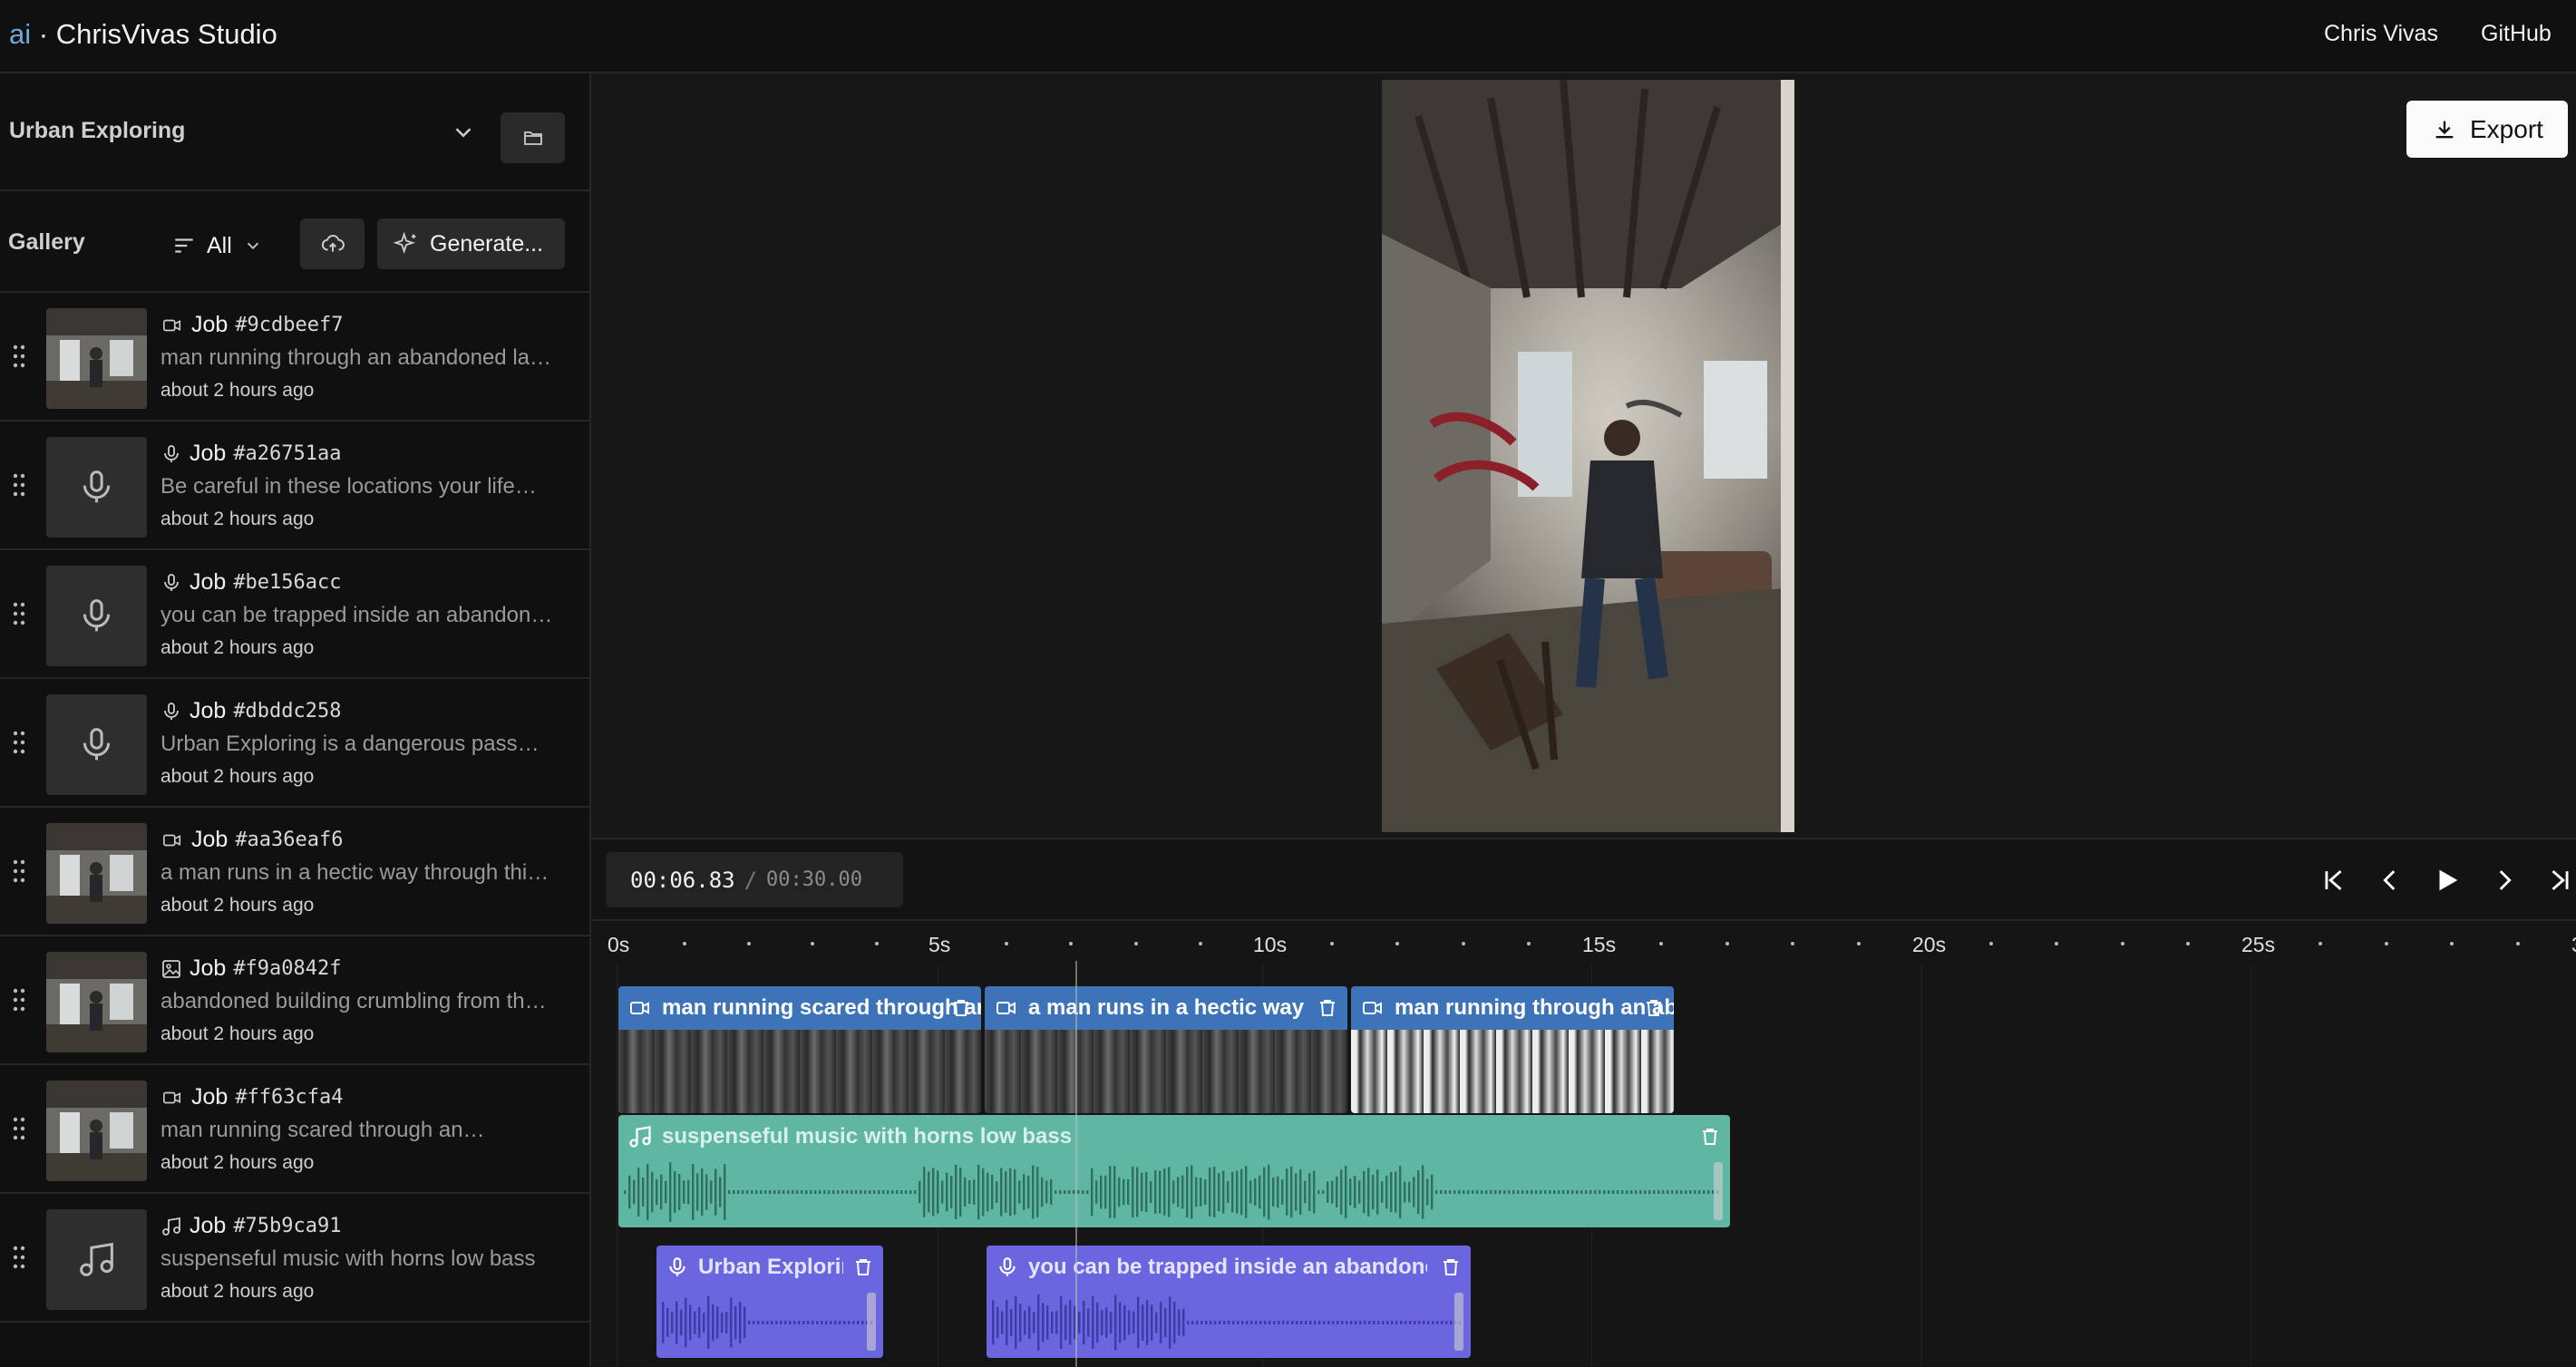 The height and width of the screenshot is (1367, 2576). I want to click on github-link: GitHub, so click(2516, 34).